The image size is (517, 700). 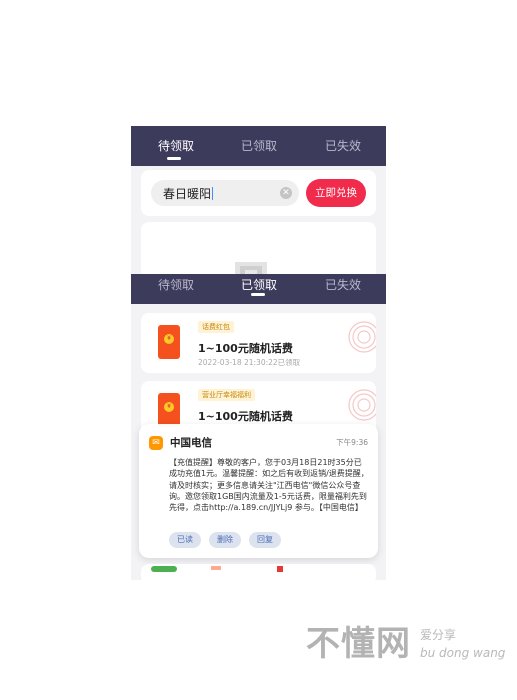 What do you see at coordinates (258, 249) in the screenshot?
I see `empty-state-card` at bounding box center [258, 249].